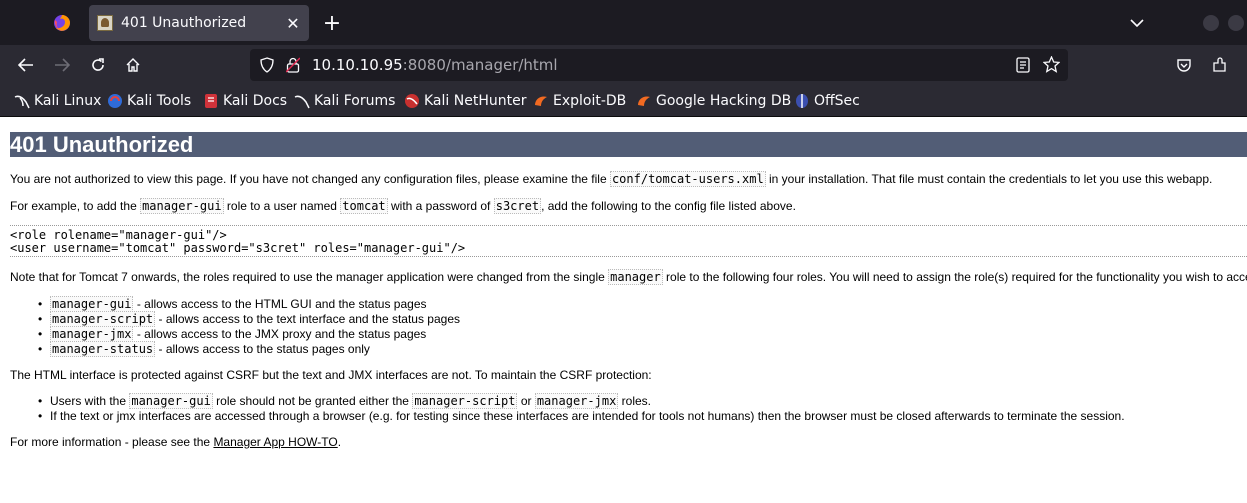 Image resolution: width=1247 pixels, height=503 pixels. Describe the element at coordinates (98, 65) in the screenshot. I see `reload-icon` at that location.